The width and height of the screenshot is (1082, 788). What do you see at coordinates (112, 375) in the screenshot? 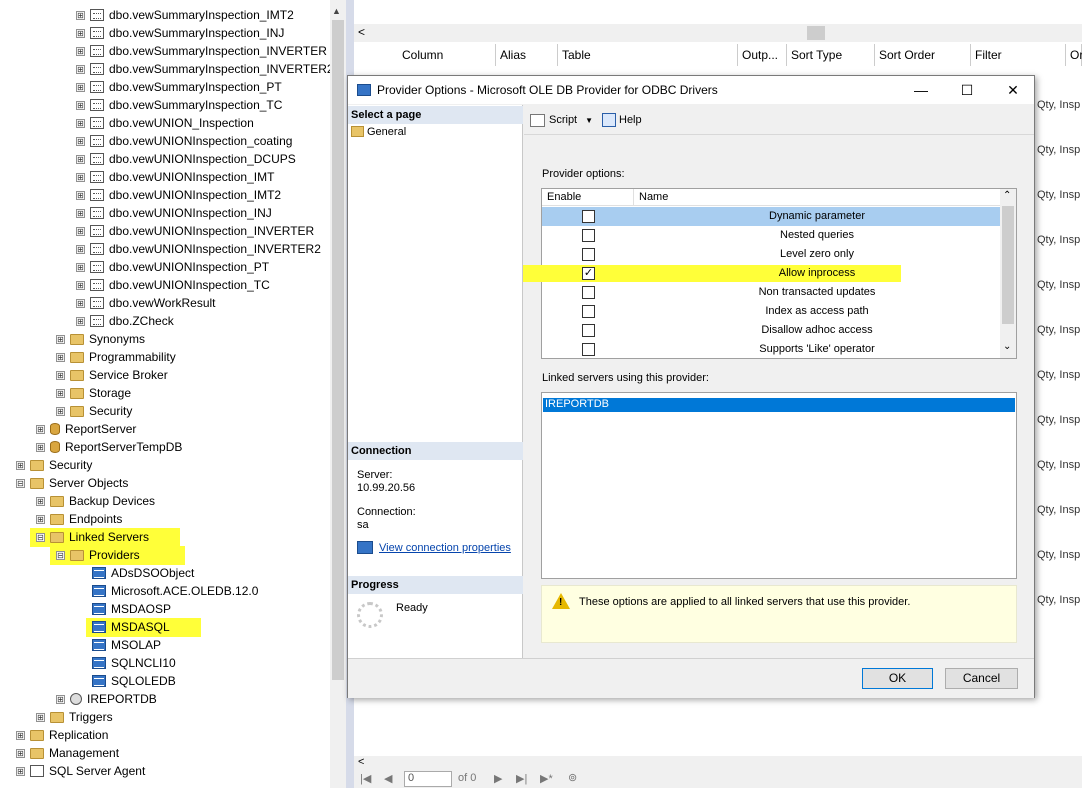
I see `tree-folder-item: ⊞ Service Broker` at bounding box center [112, 375].